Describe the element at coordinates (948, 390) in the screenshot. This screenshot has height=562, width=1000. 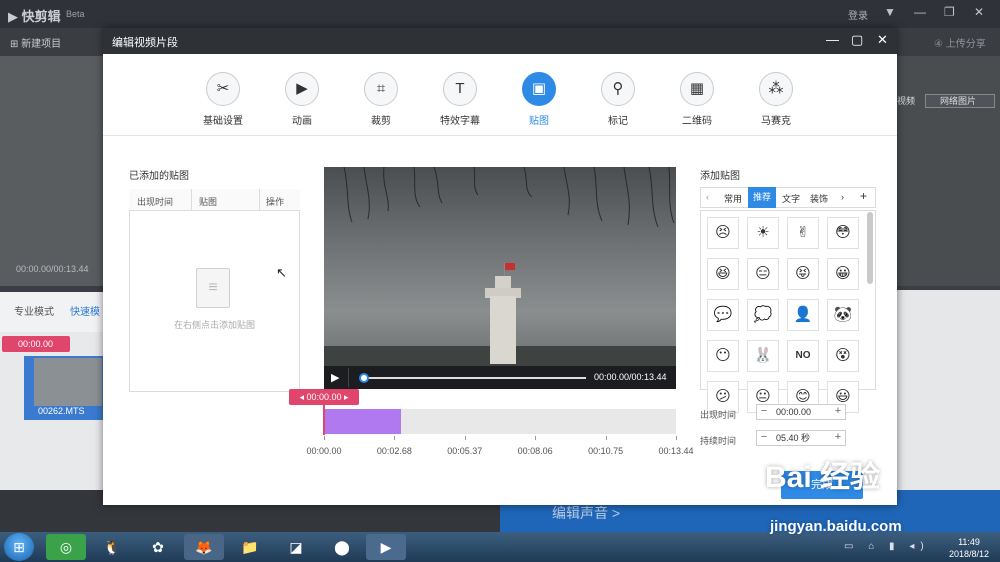
I see `background-timeline-right` at that location.